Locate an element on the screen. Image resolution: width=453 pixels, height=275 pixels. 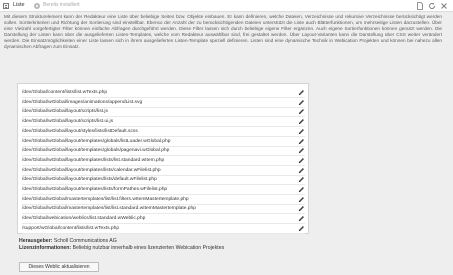
publisher-info: Herausgeber: Scholl Communications AG is located at coordinates (68, 241).